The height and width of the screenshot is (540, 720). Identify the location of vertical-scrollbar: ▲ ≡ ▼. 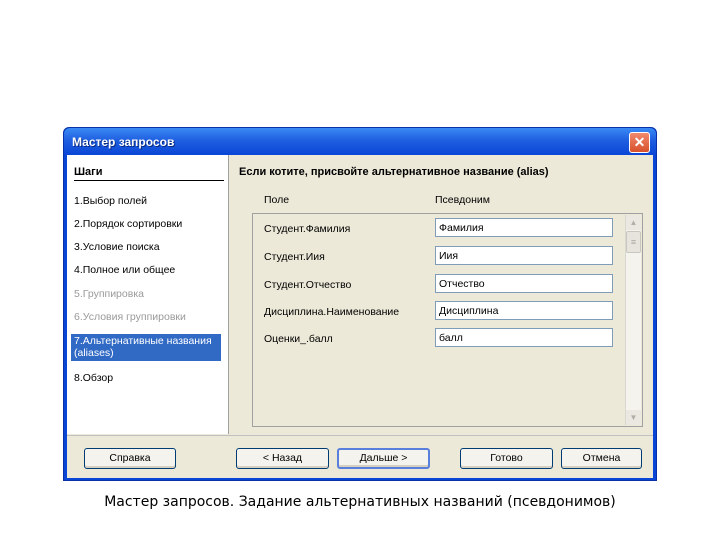
(633, 320).